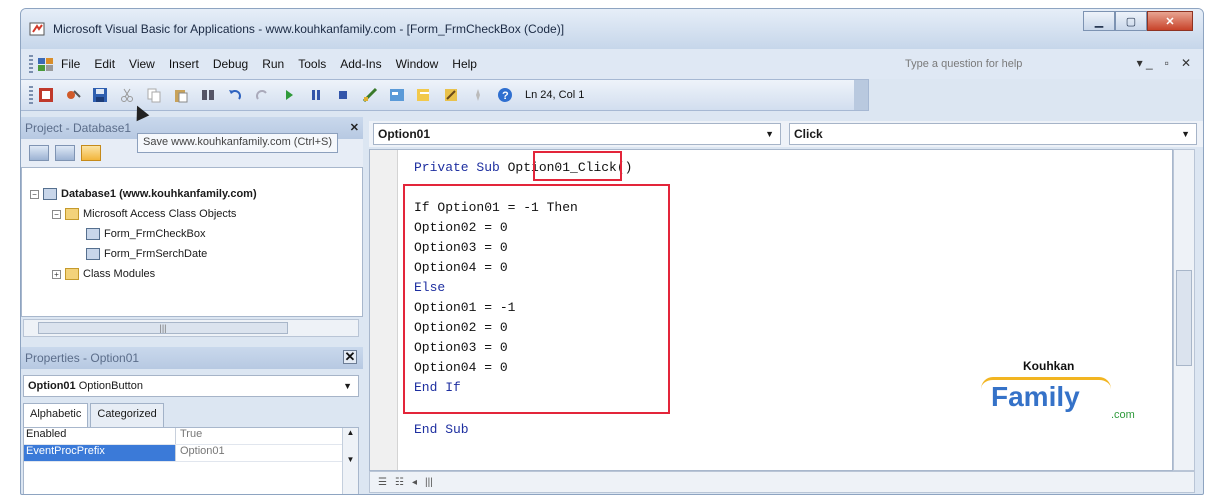 Image resolution: width=1208 pixels, height=499 pixels. I want to click on design-mode-icon, so click(370, 95).